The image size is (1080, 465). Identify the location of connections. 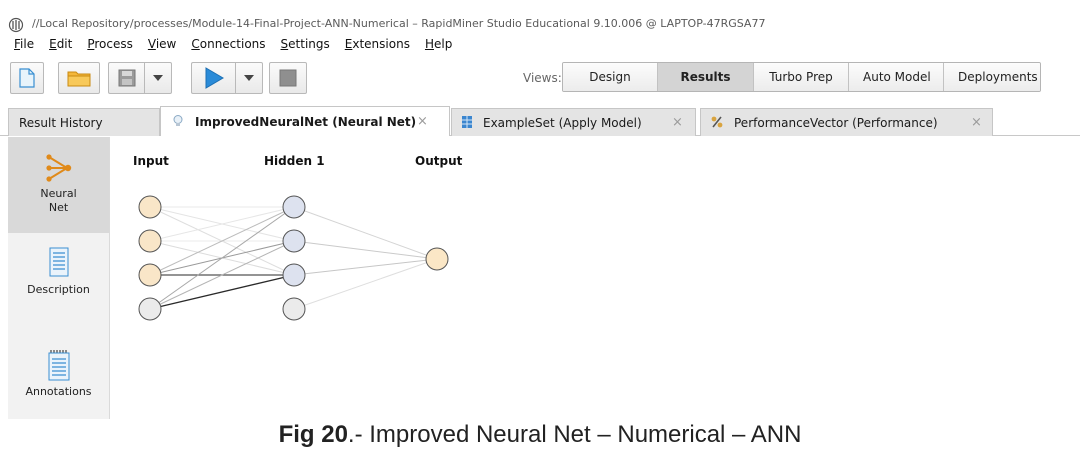
(293, 258).